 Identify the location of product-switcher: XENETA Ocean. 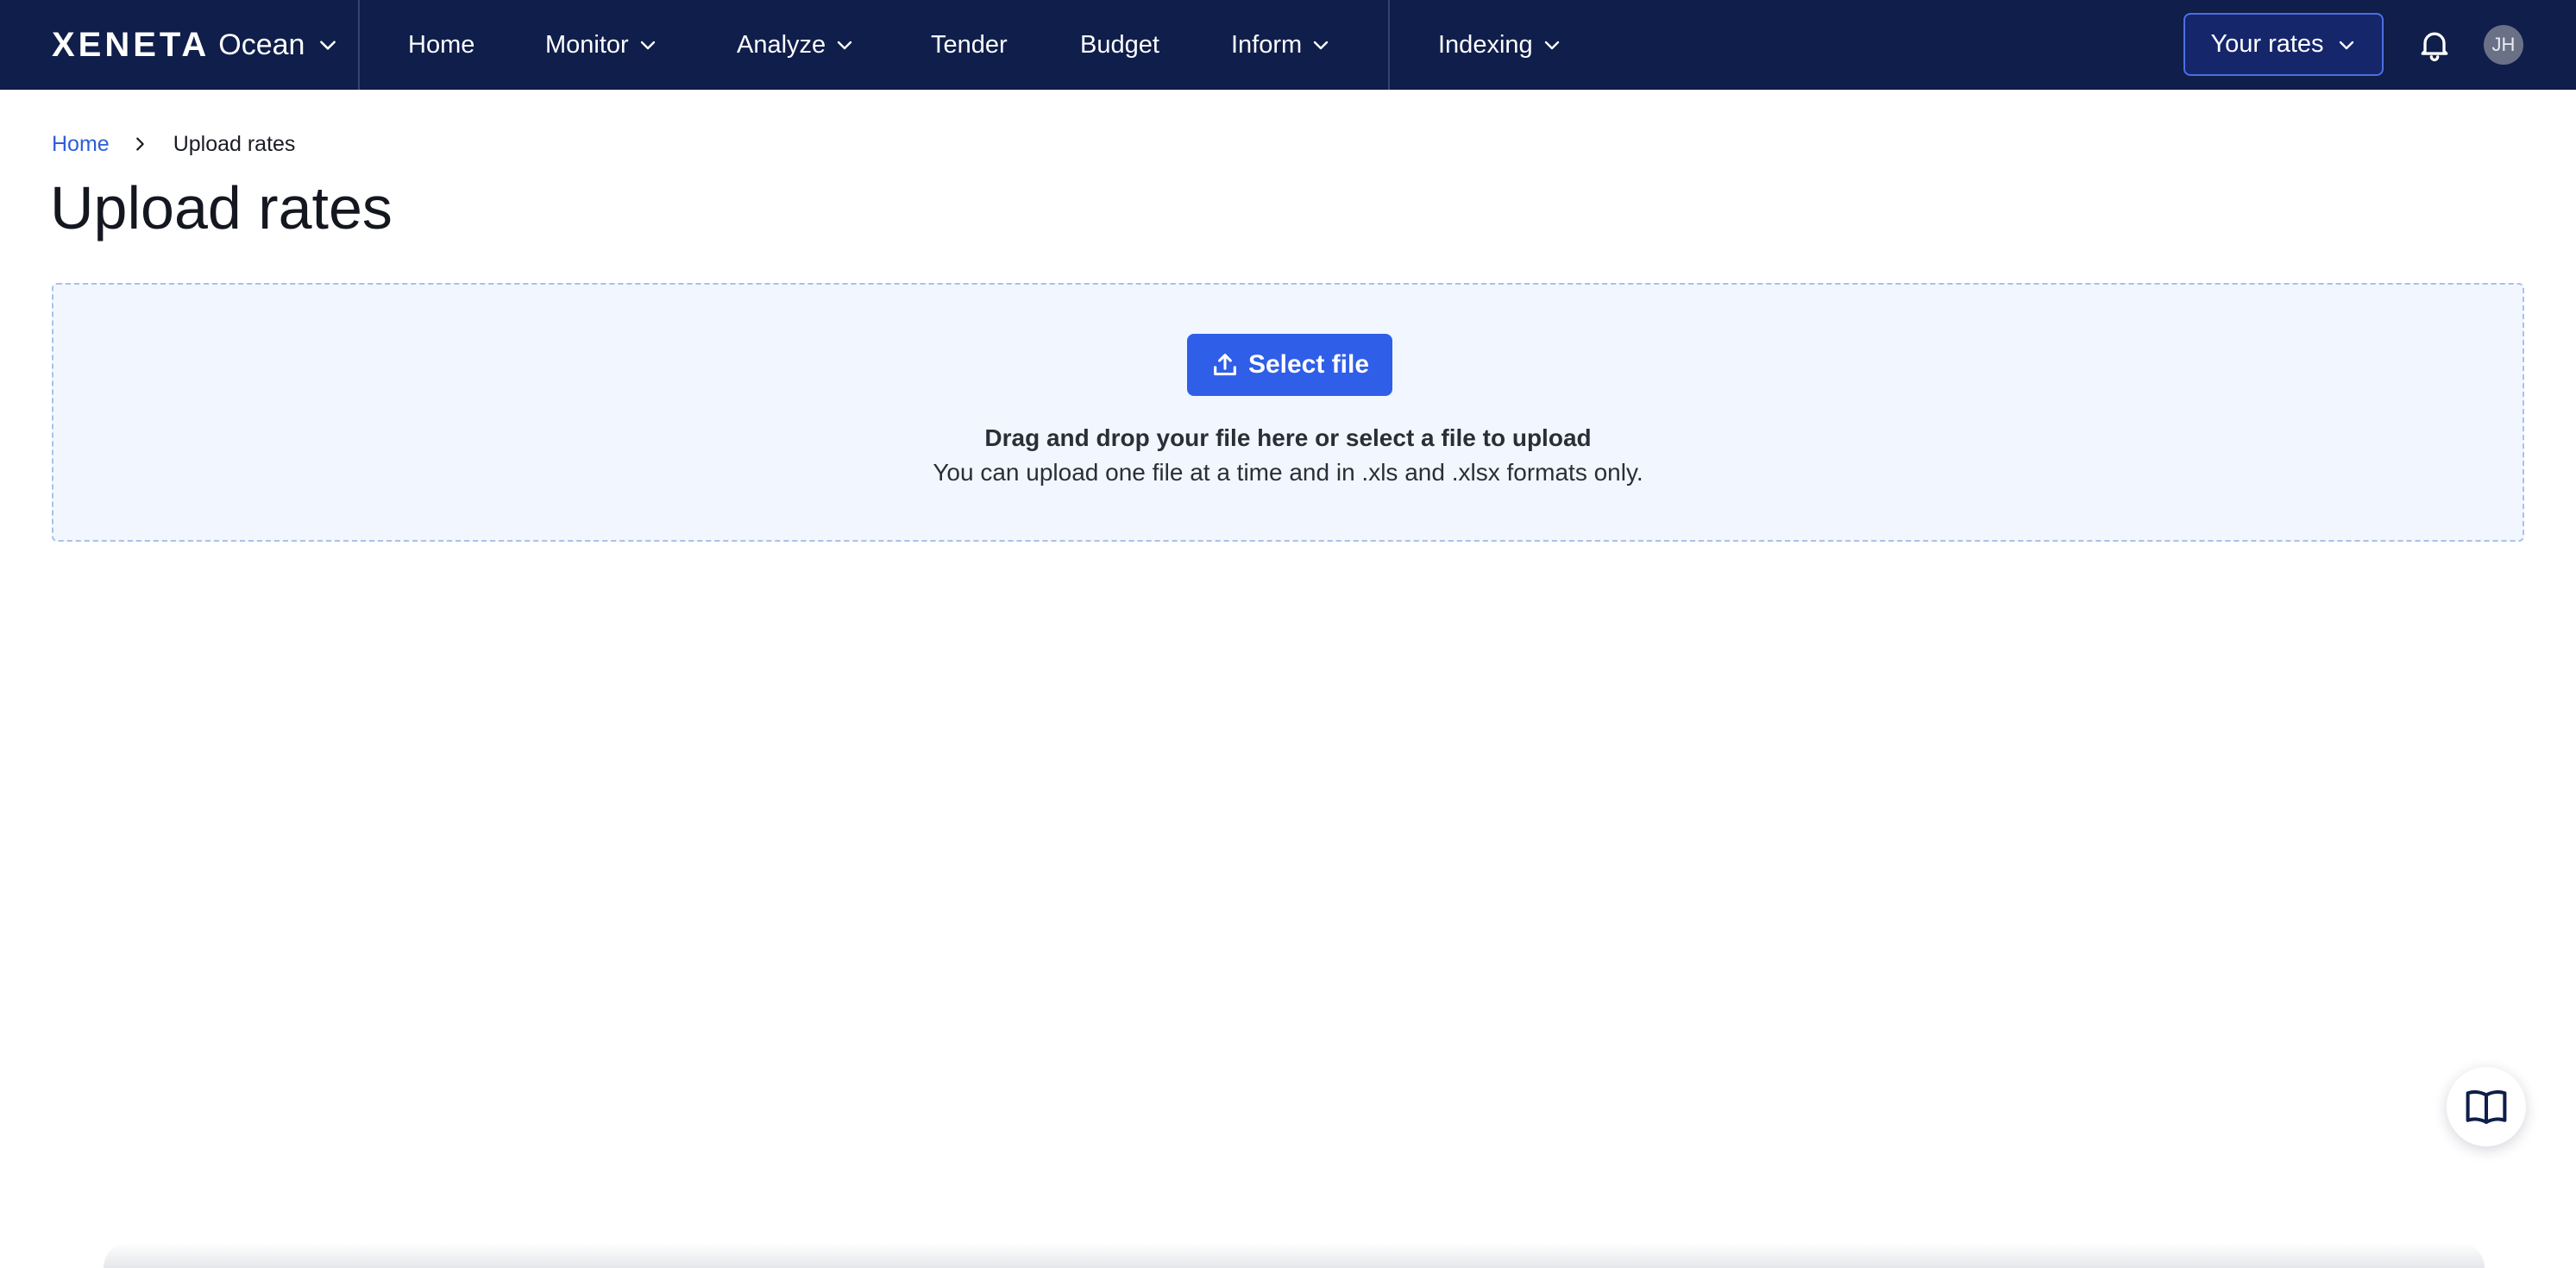
(195, 45).